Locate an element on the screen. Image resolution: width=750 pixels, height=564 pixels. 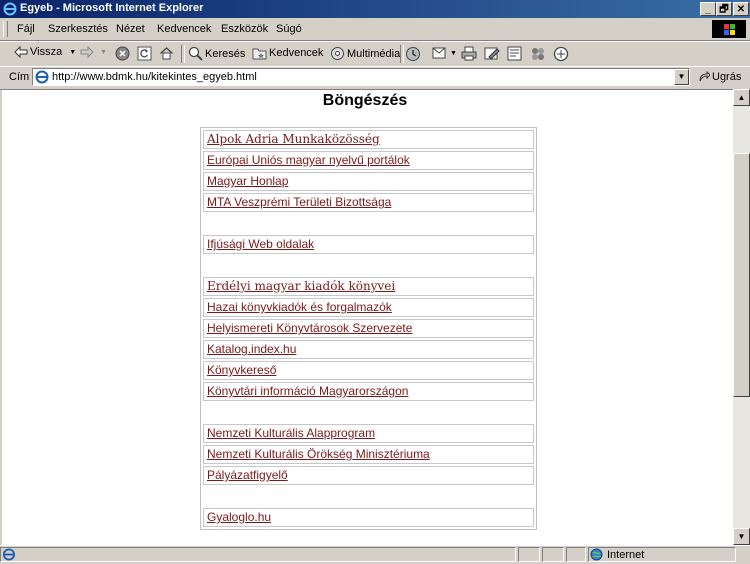
minimize-button: _ is located at coordinates (708, 9).